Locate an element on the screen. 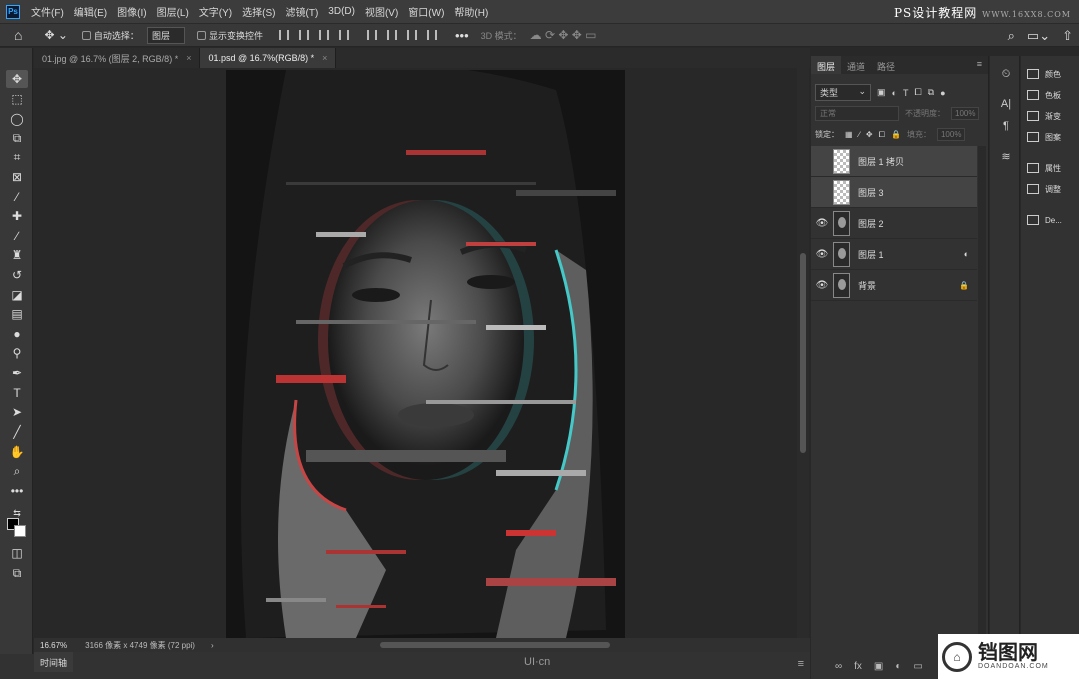 This screenshot has width=1079, height=679. panel-properties: 属性 is located at coordinates (1053, 168).